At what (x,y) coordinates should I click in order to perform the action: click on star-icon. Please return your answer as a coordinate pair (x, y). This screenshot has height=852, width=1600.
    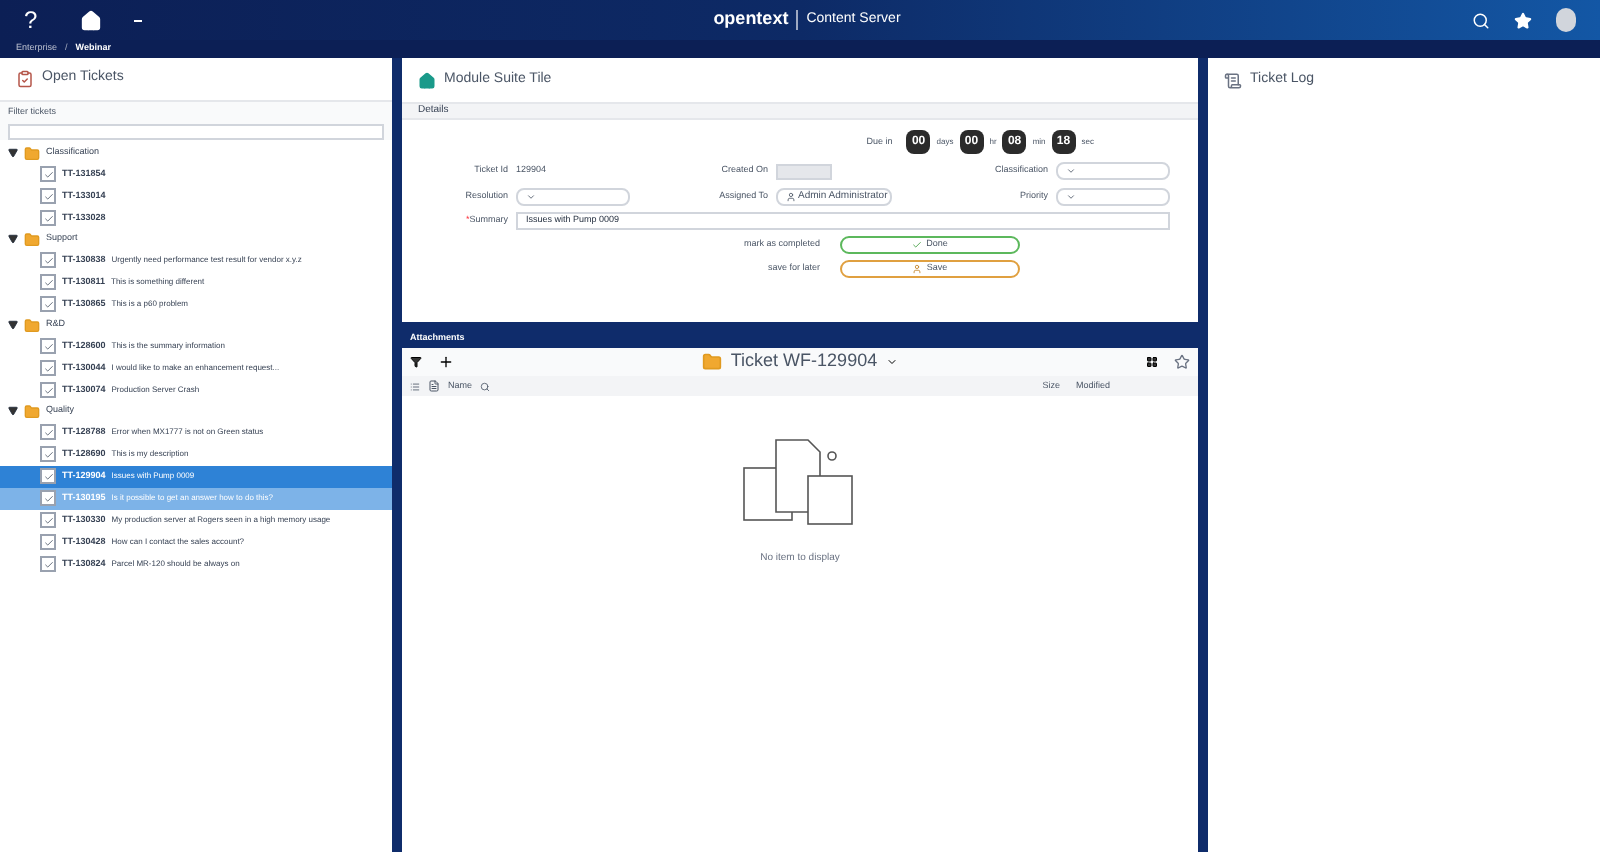
    Looking at the image, I should click on (1182, 362).